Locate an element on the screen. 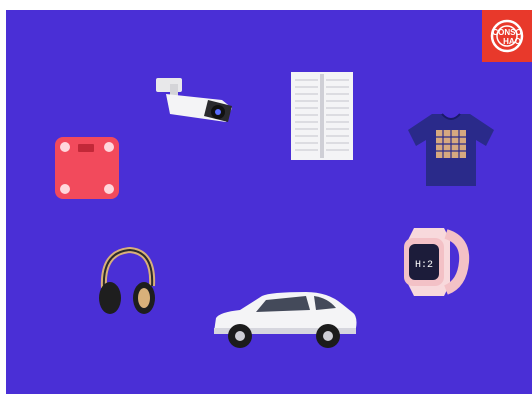  security-camera-icon is located at coordinates (194, 100).